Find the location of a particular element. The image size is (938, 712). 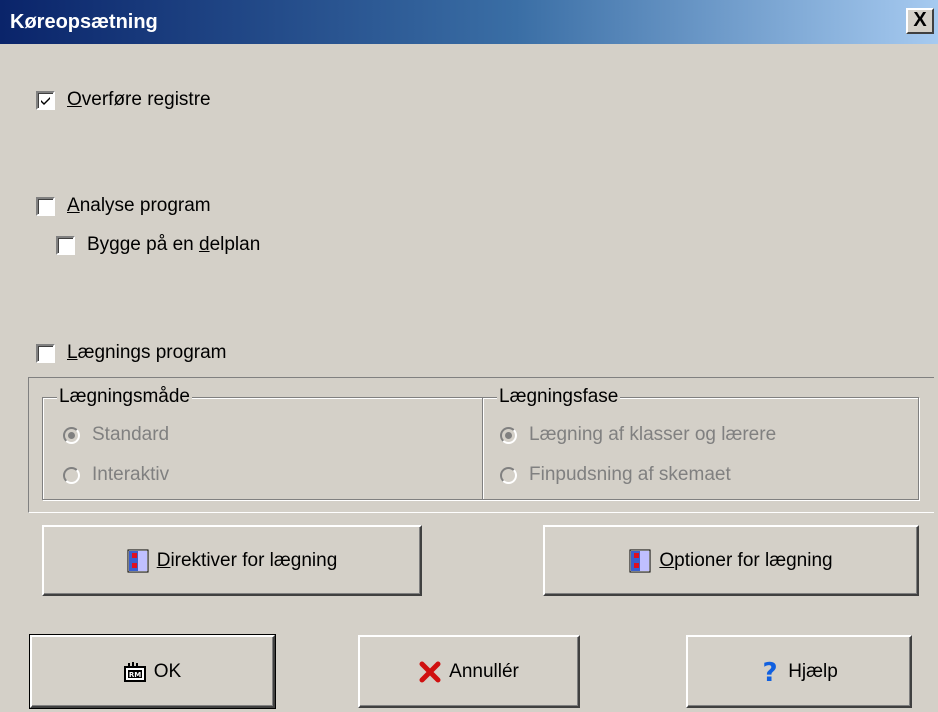

options-label: Optioner for lægning is located at coordinates (746, 560).